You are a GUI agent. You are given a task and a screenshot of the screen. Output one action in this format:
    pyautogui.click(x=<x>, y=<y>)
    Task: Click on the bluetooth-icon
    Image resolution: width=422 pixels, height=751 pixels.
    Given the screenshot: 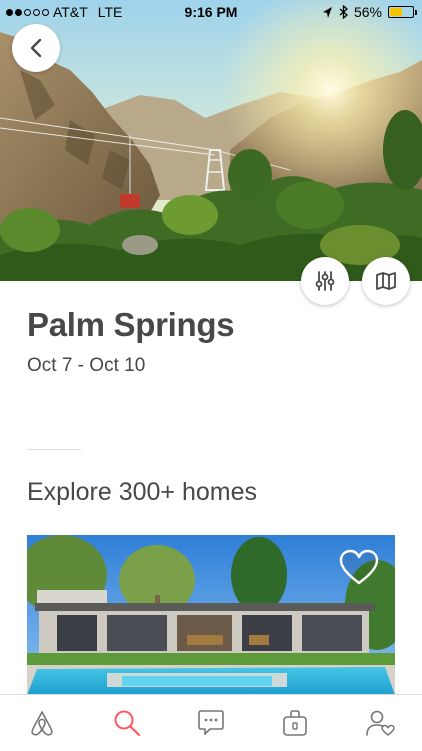 What is the action you would take?
    pyautogui.click(x=343, y=12)
    